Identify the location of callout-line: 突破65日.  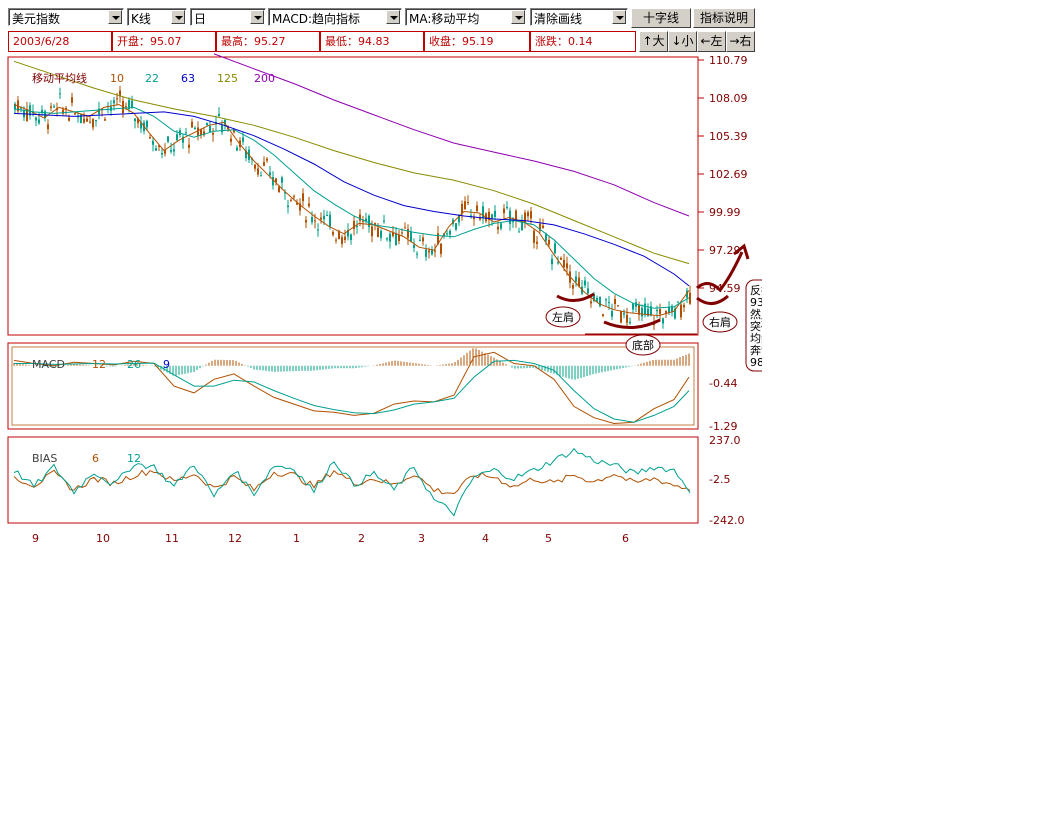
(756, 326).